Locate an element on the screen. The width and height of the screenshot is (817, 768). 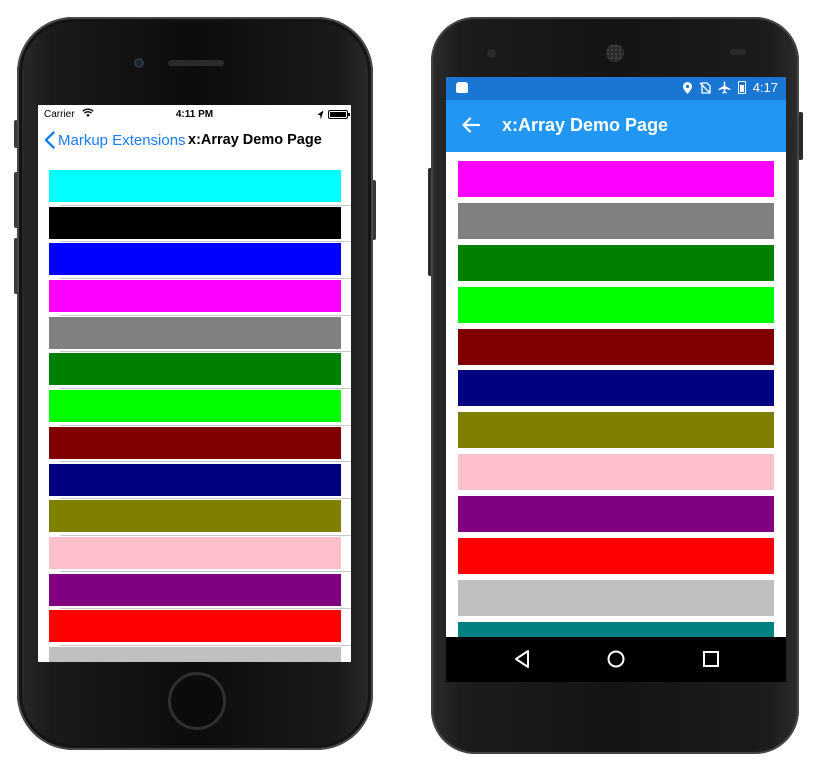
no-sim-icon is located at coordinates (705, 87).